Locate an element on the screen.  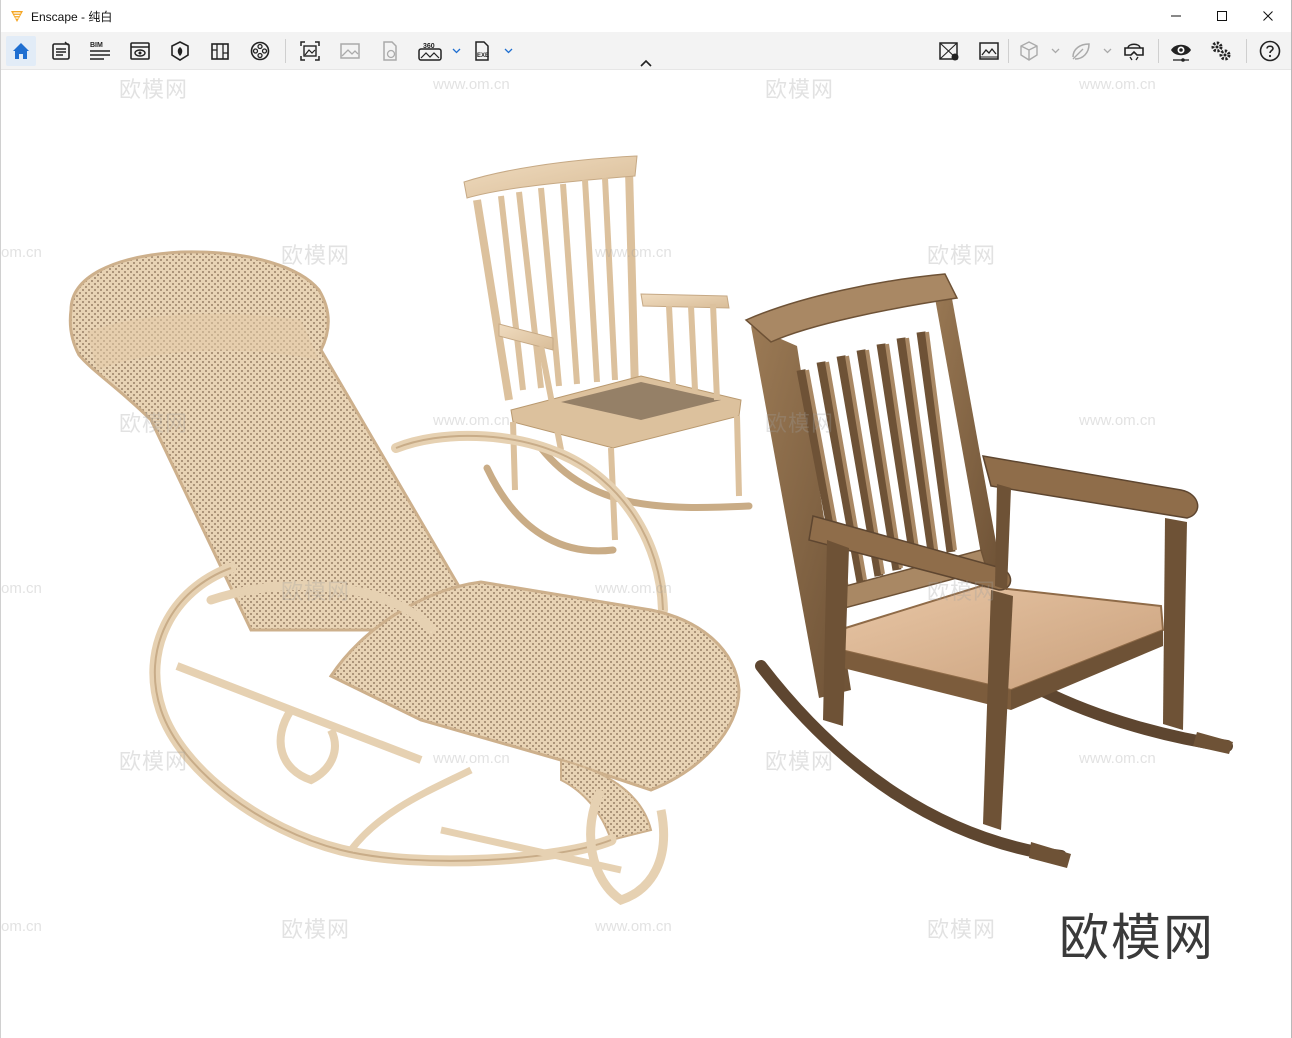
exe-dropdown is located at coordinates (508, 51).